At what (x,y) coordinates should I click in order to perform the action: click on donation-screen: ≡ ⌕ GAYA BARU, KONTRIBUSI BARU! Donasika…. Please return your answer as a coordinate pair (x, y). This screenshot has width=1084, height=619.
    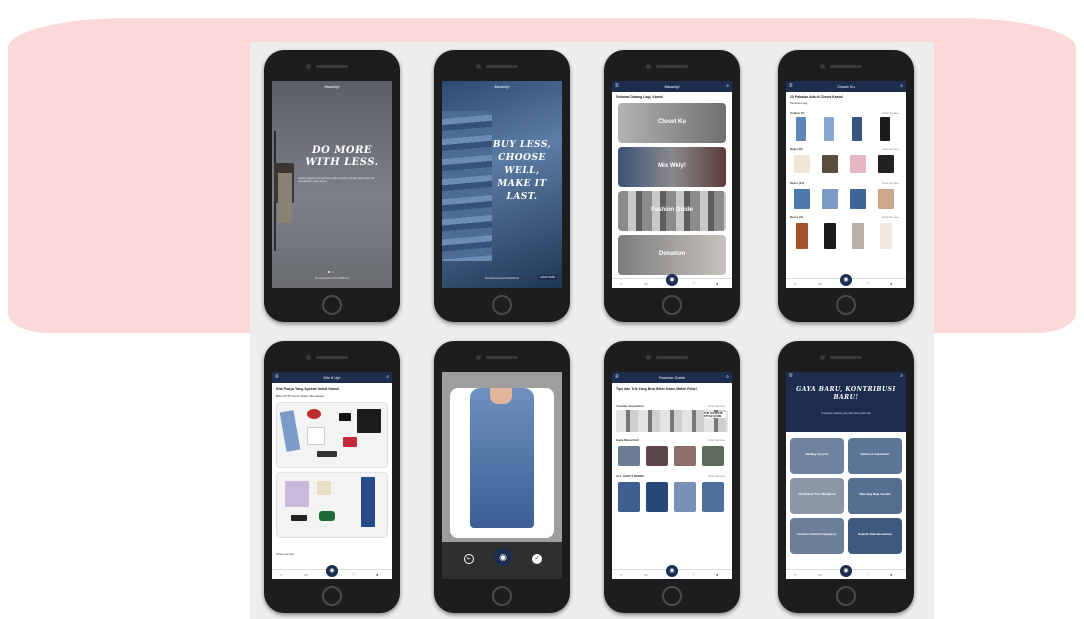
    Looking at the image, I should click on (846, 475).